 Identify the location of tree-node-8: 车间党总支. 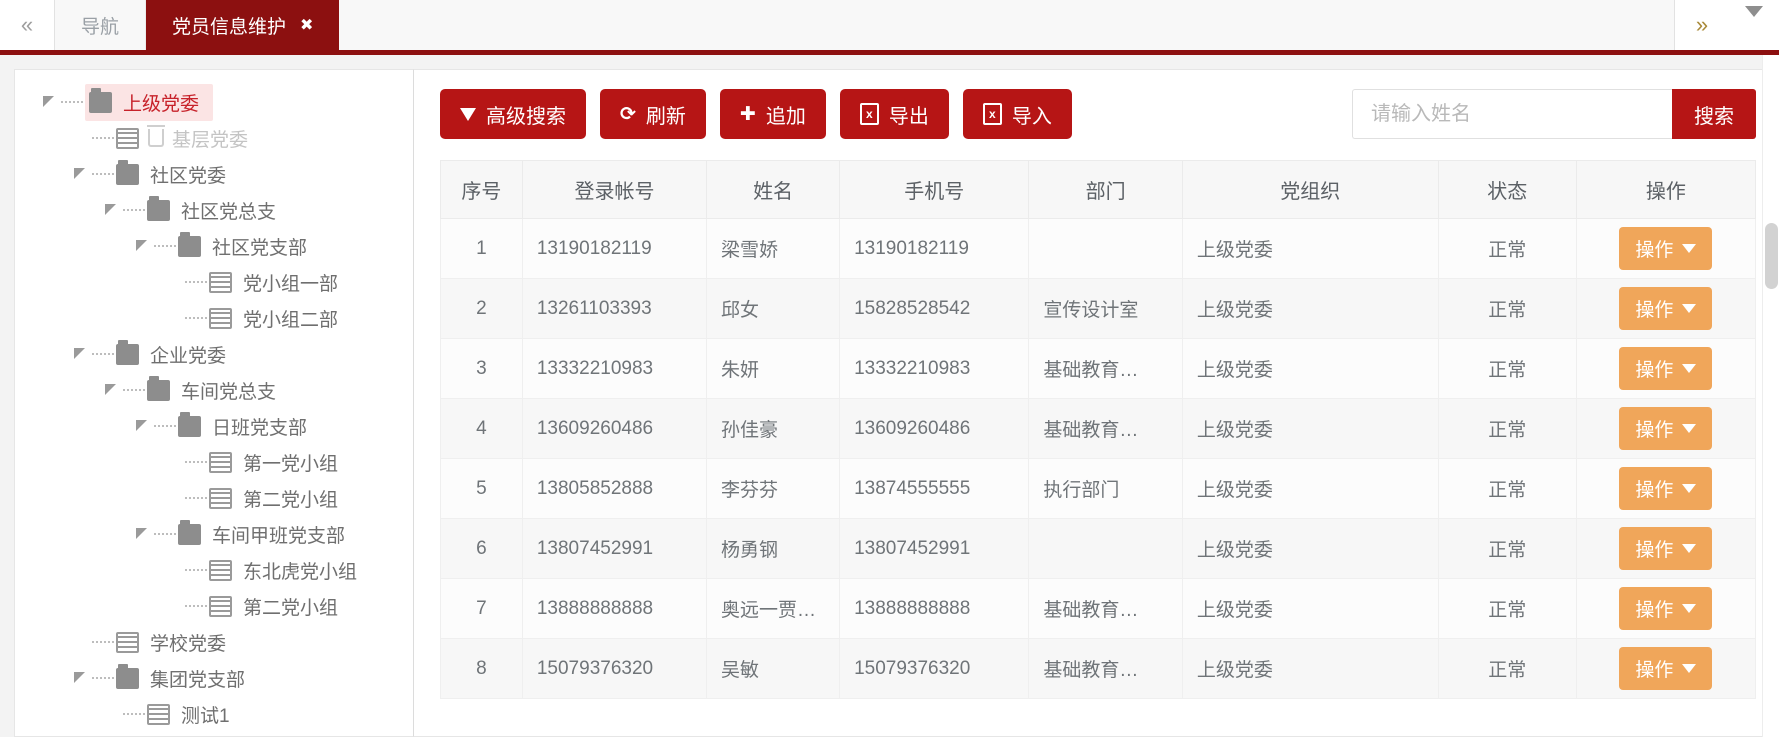
(214, 390).